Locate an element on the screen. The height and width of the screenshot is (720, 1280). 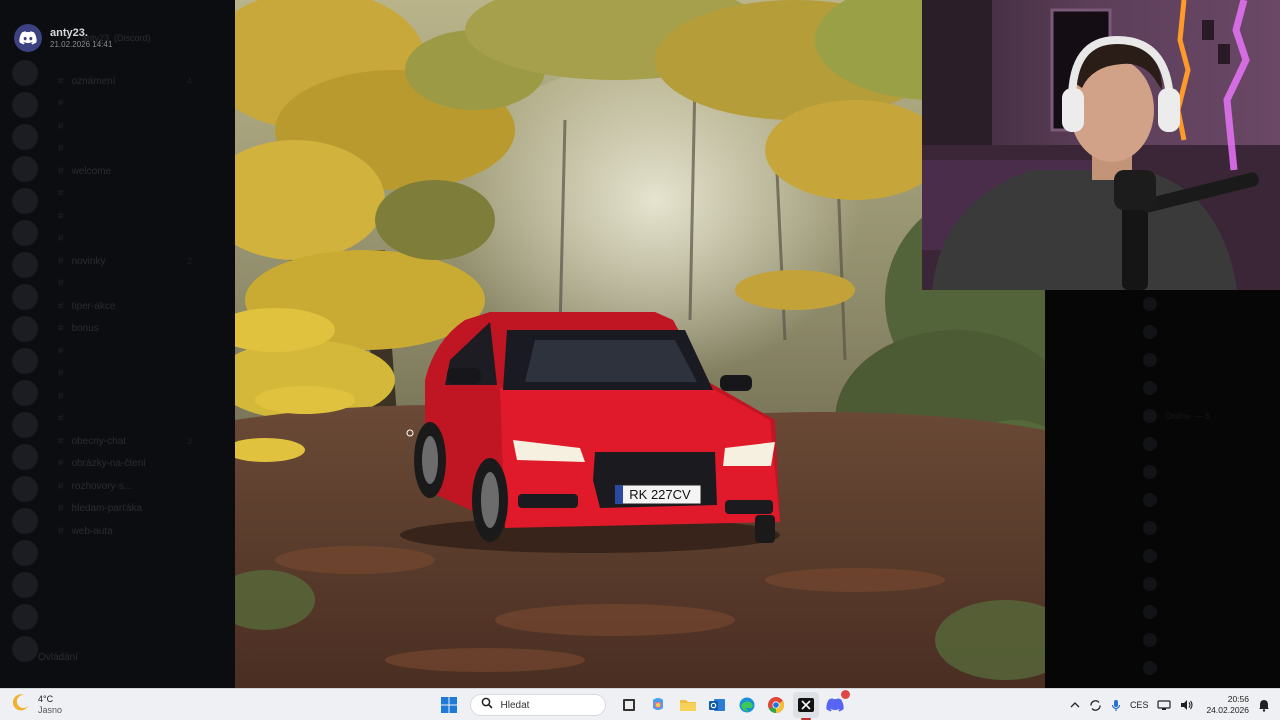
channel-name: welcome is located at coordinates (91, 171).